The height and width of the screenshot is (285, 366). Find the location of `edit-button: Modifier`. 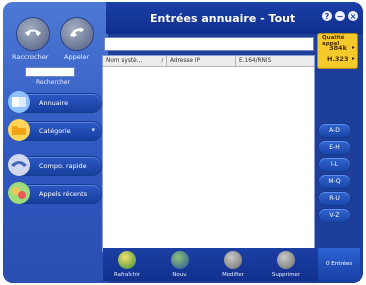

edit-button: Modifier is located at coordinates (233, 266).